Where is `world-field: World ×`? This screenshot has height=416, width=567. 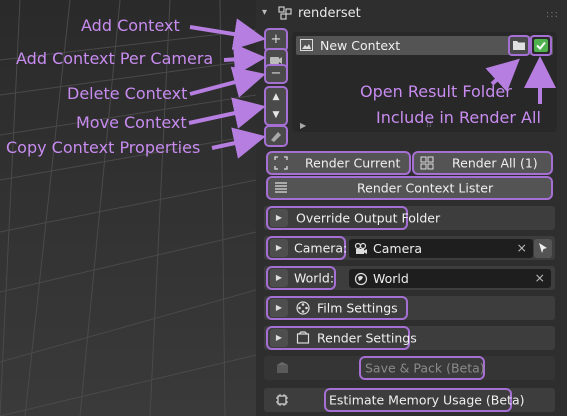
world-field: World × is located at coordinates (450, 278).